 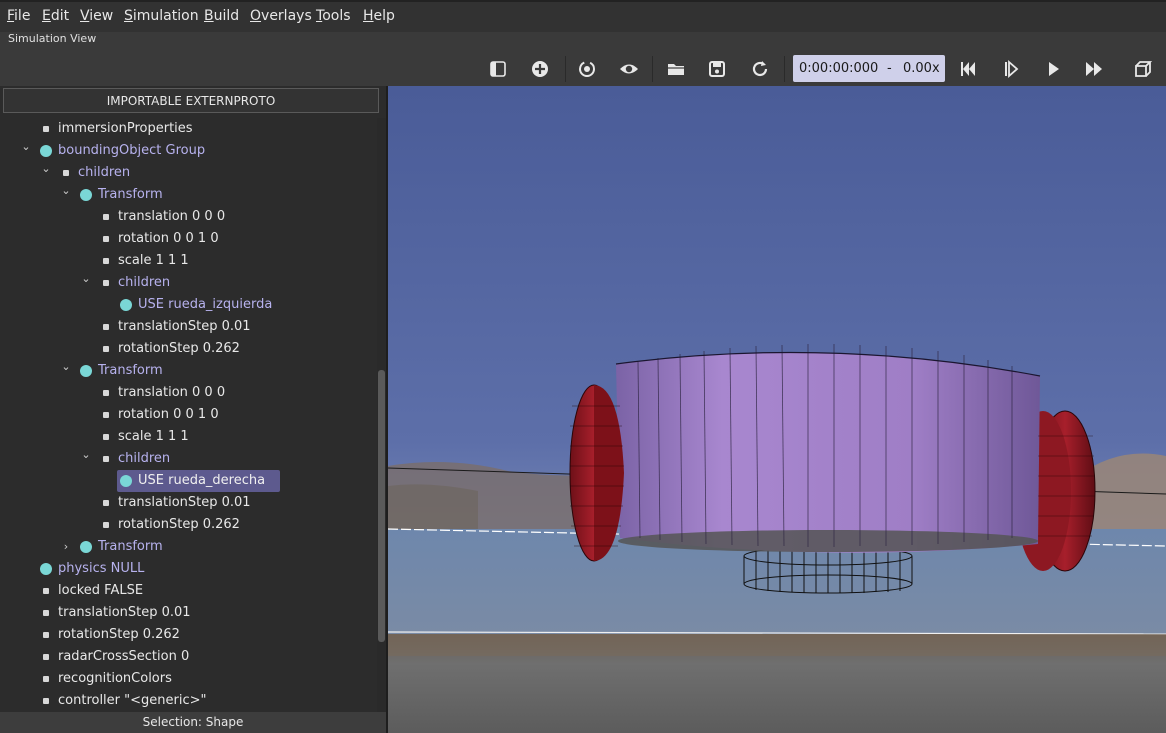 I want to click on panel-toggle-icon, so click(x=498, y=69).